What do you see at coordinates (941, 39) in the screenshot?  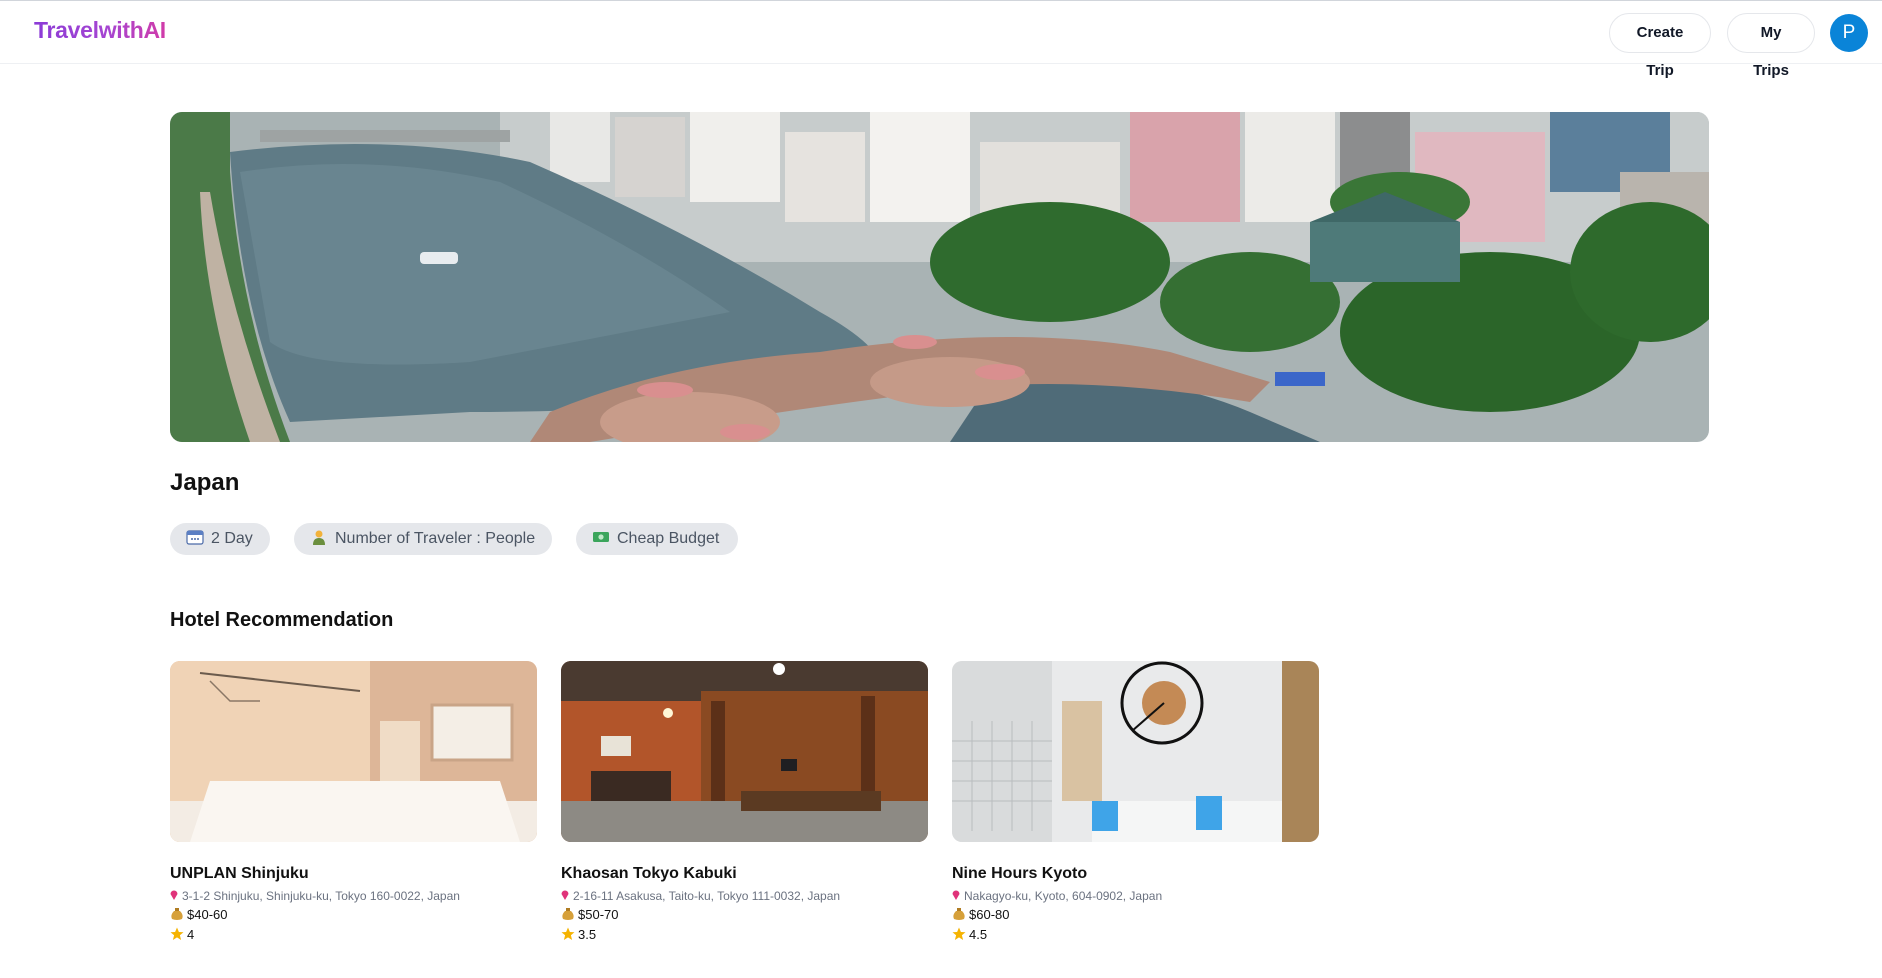 I see `top-navbar: TravelwithAI Create Trip My Trips P` at bounding box center [941, 39].